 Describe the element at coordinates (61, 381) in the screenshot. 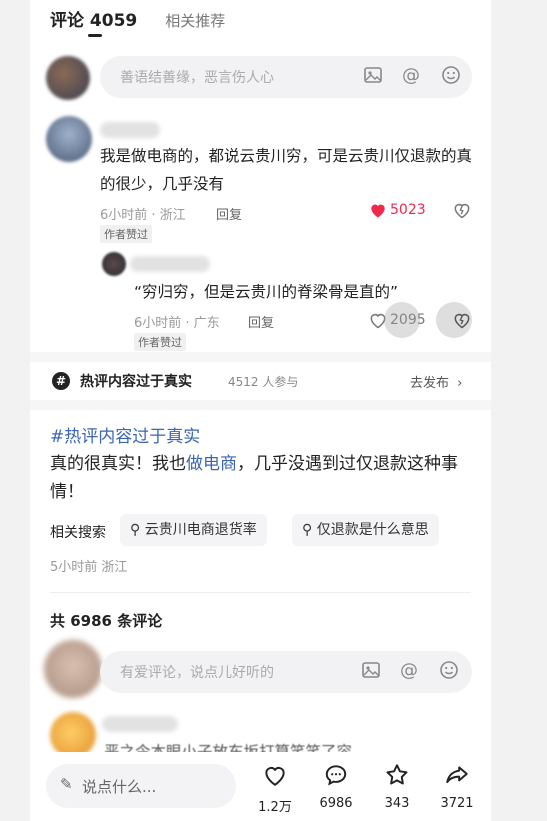

I see `hashtag-icon: #` at that location.